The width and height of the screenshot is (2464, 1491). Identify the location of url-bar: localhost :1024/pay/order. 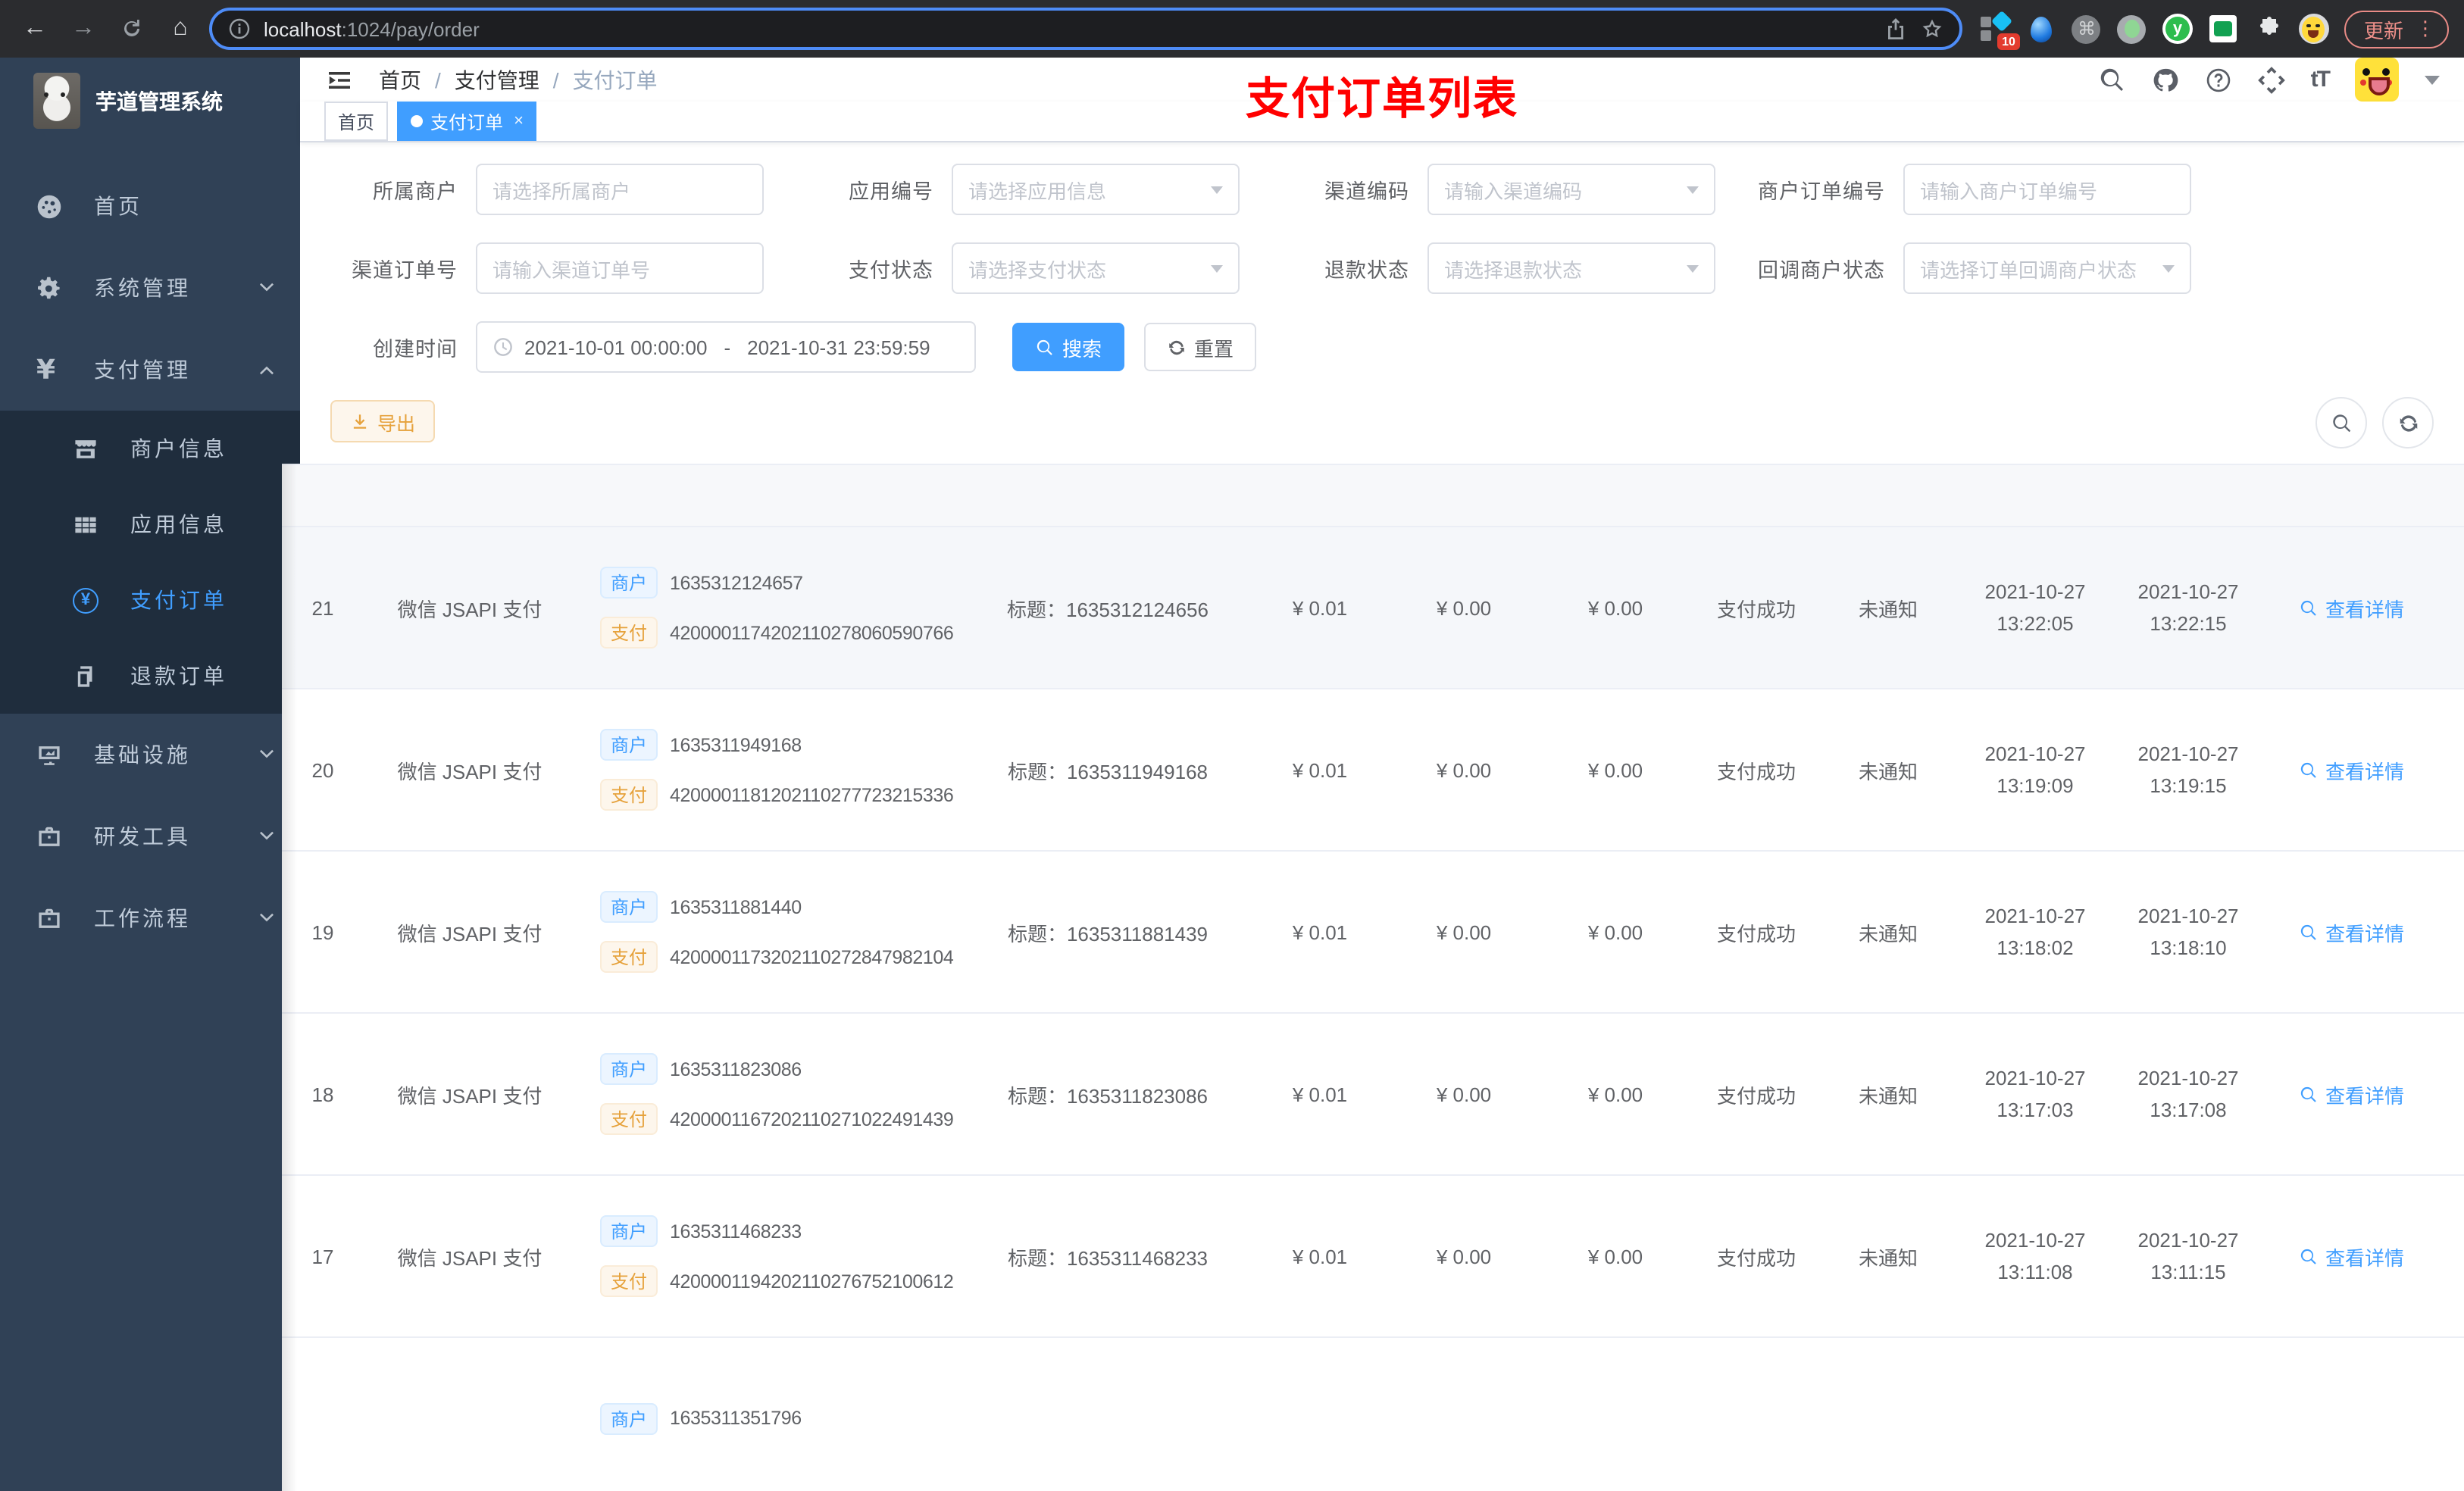
(1085, 29).